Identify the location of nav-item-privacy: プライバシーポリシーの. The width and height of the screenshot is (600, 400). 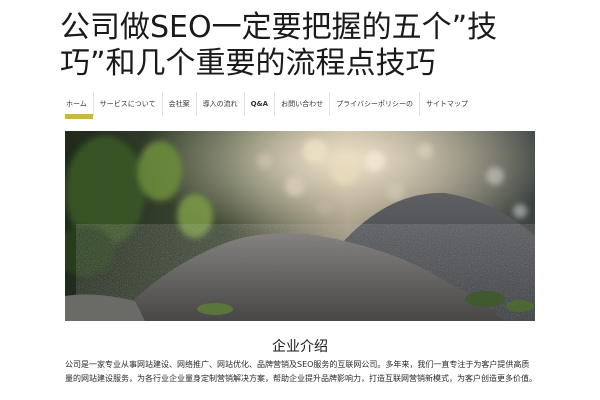
(375, 104).